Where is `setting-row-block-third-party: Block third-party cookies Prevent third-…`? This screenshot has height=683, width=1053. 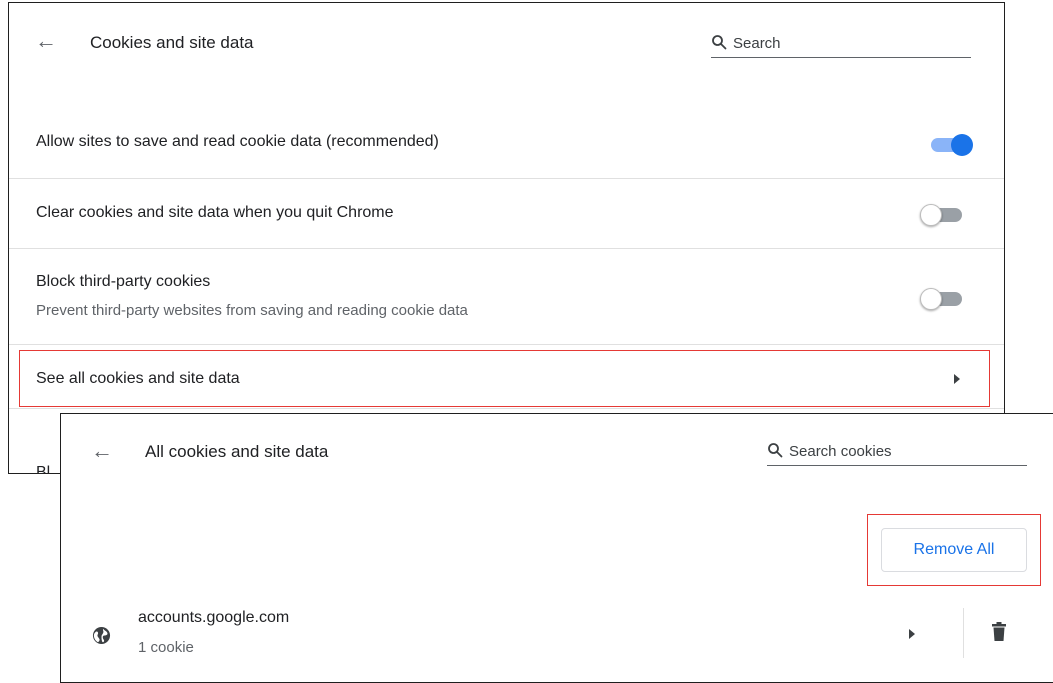
setting-row-block-third-party: Block third-party cookies Prevent third-… is located at coordinates (506, 296).